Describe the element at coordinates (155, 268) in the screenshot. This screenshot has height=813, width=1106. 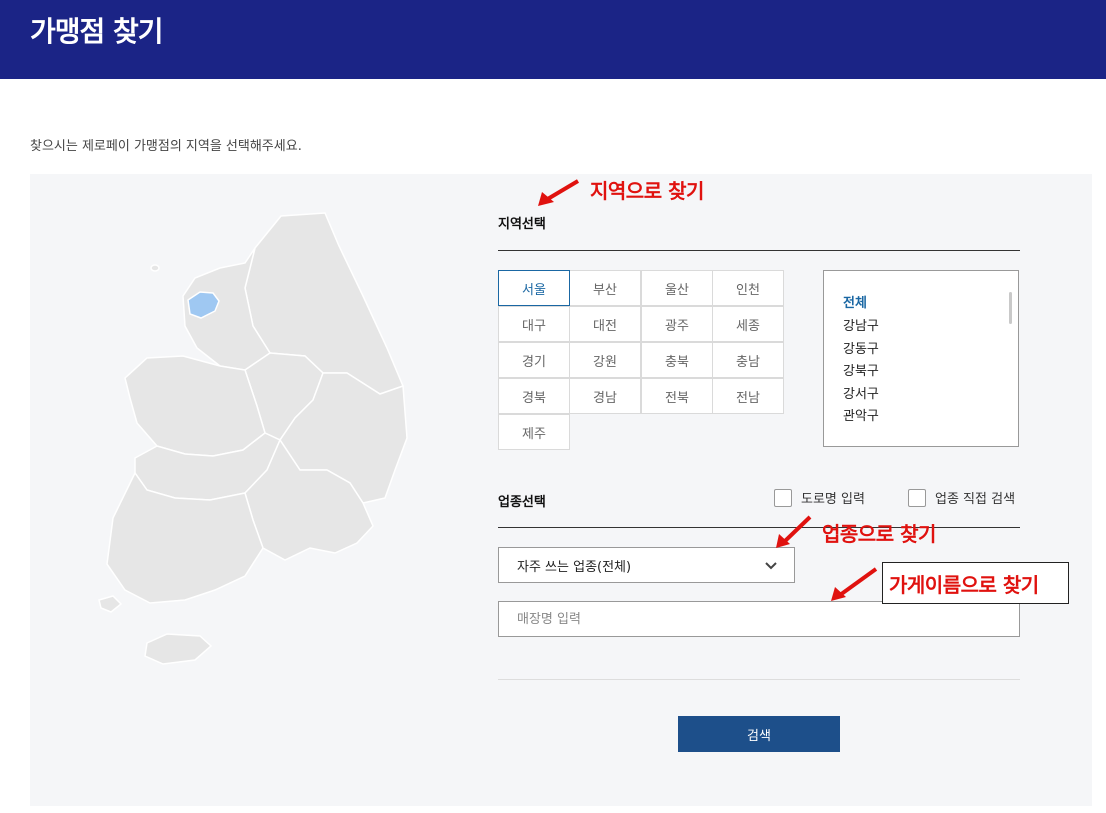
I see `map-region-ulleung` at that location.